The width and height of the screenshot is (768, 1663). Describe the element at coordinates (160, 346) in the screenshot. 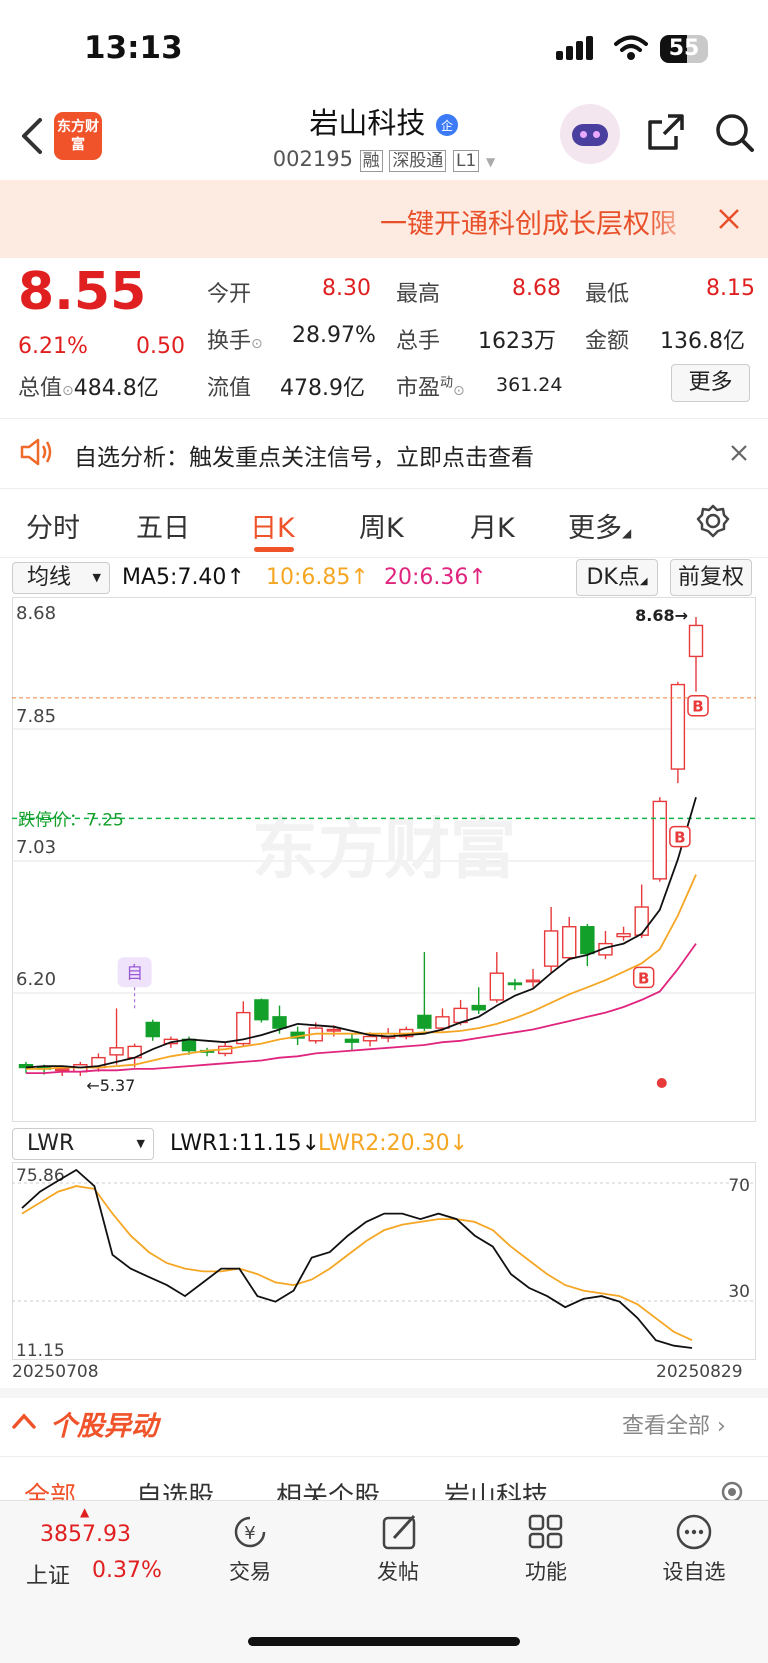

I see `change-value: 0.50` at that location.